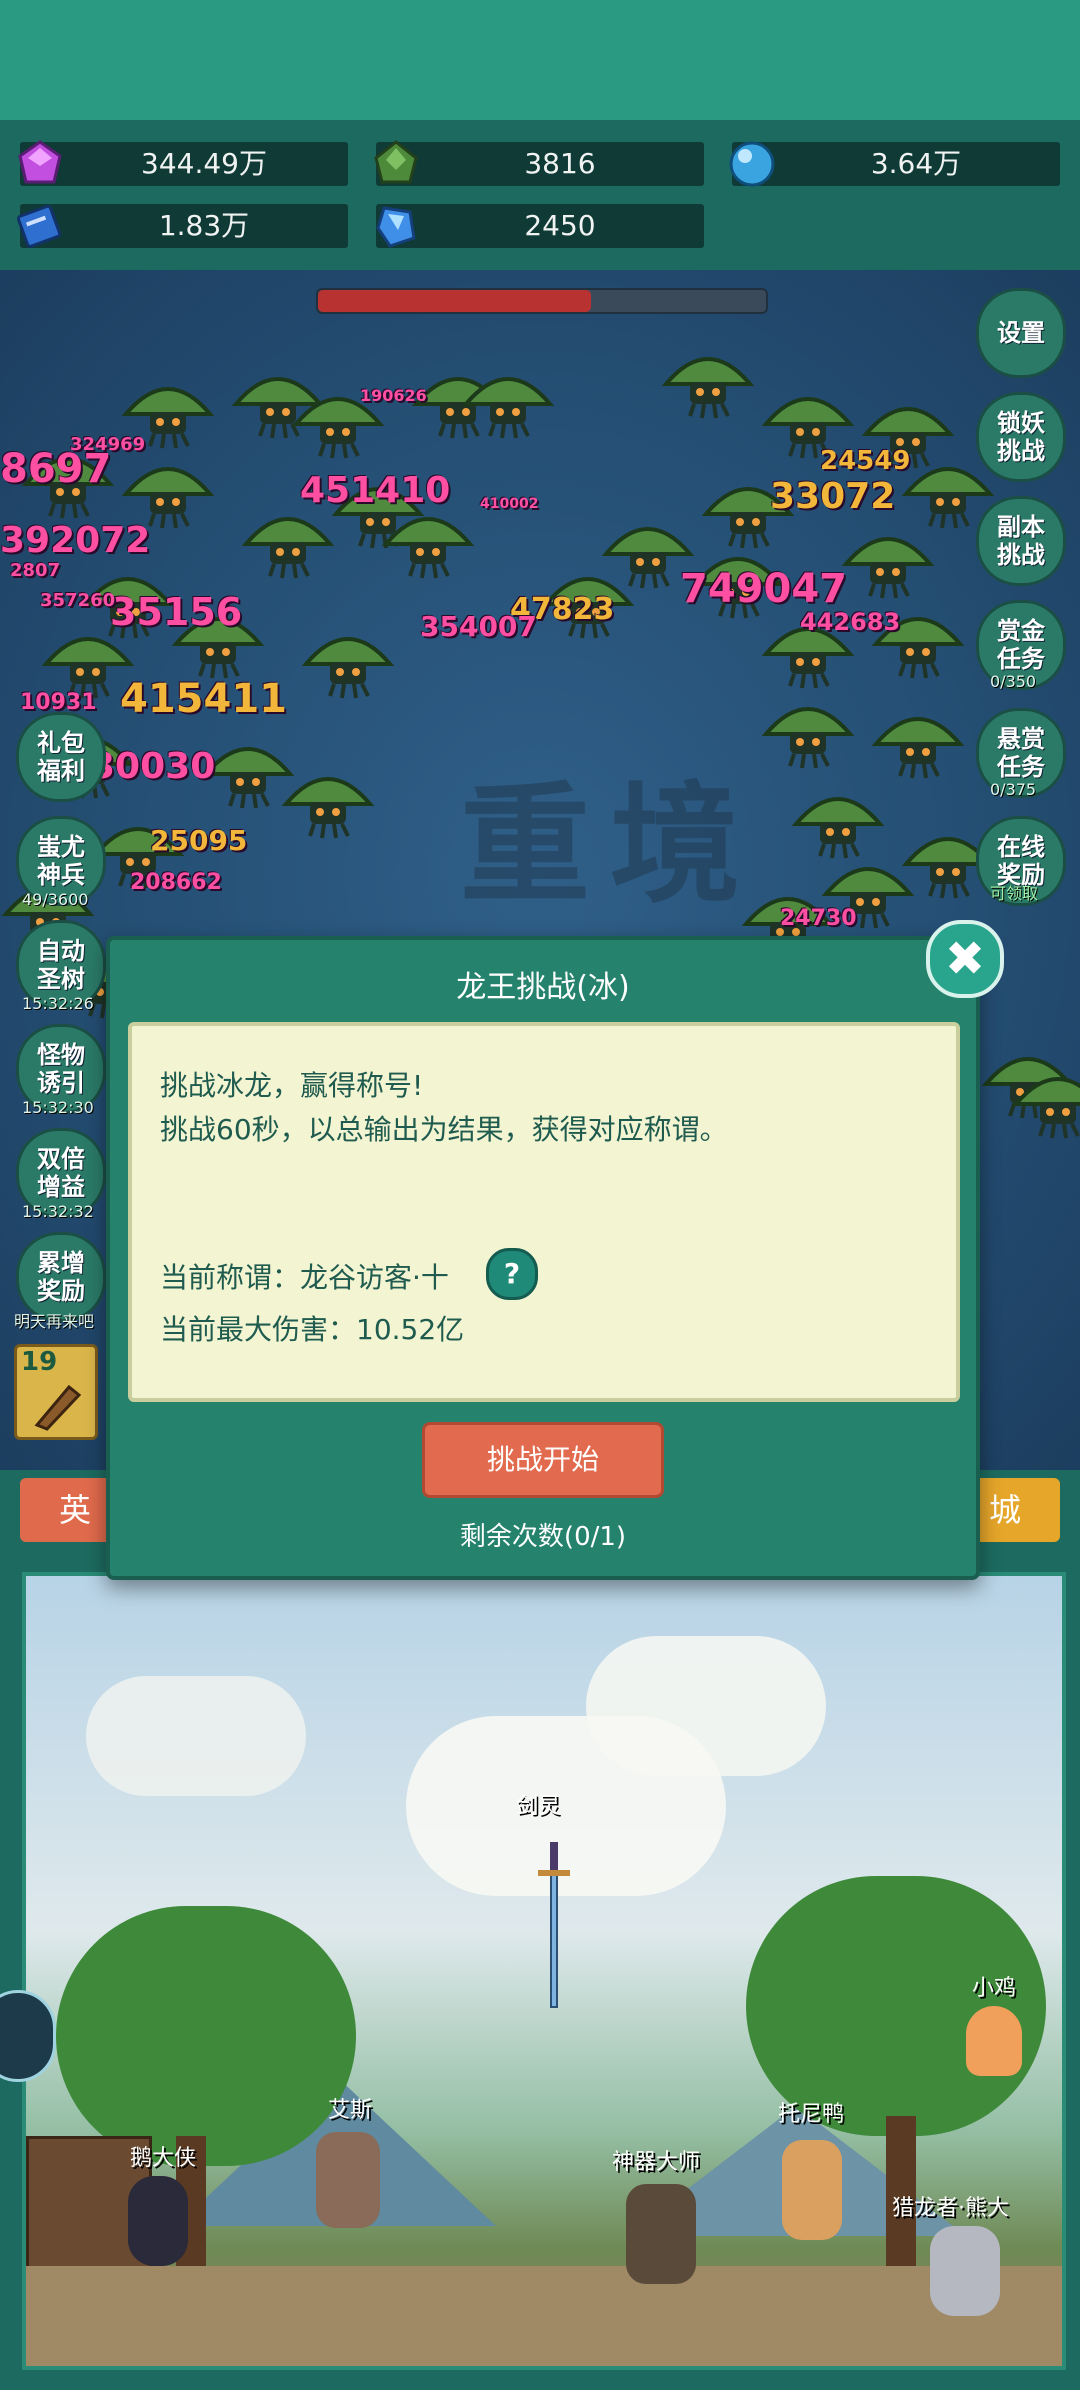  What do you see at coordinates (812, 2190) in the screenshot?
I see `npc-tony-duck` at bounding box center [812, 2190].